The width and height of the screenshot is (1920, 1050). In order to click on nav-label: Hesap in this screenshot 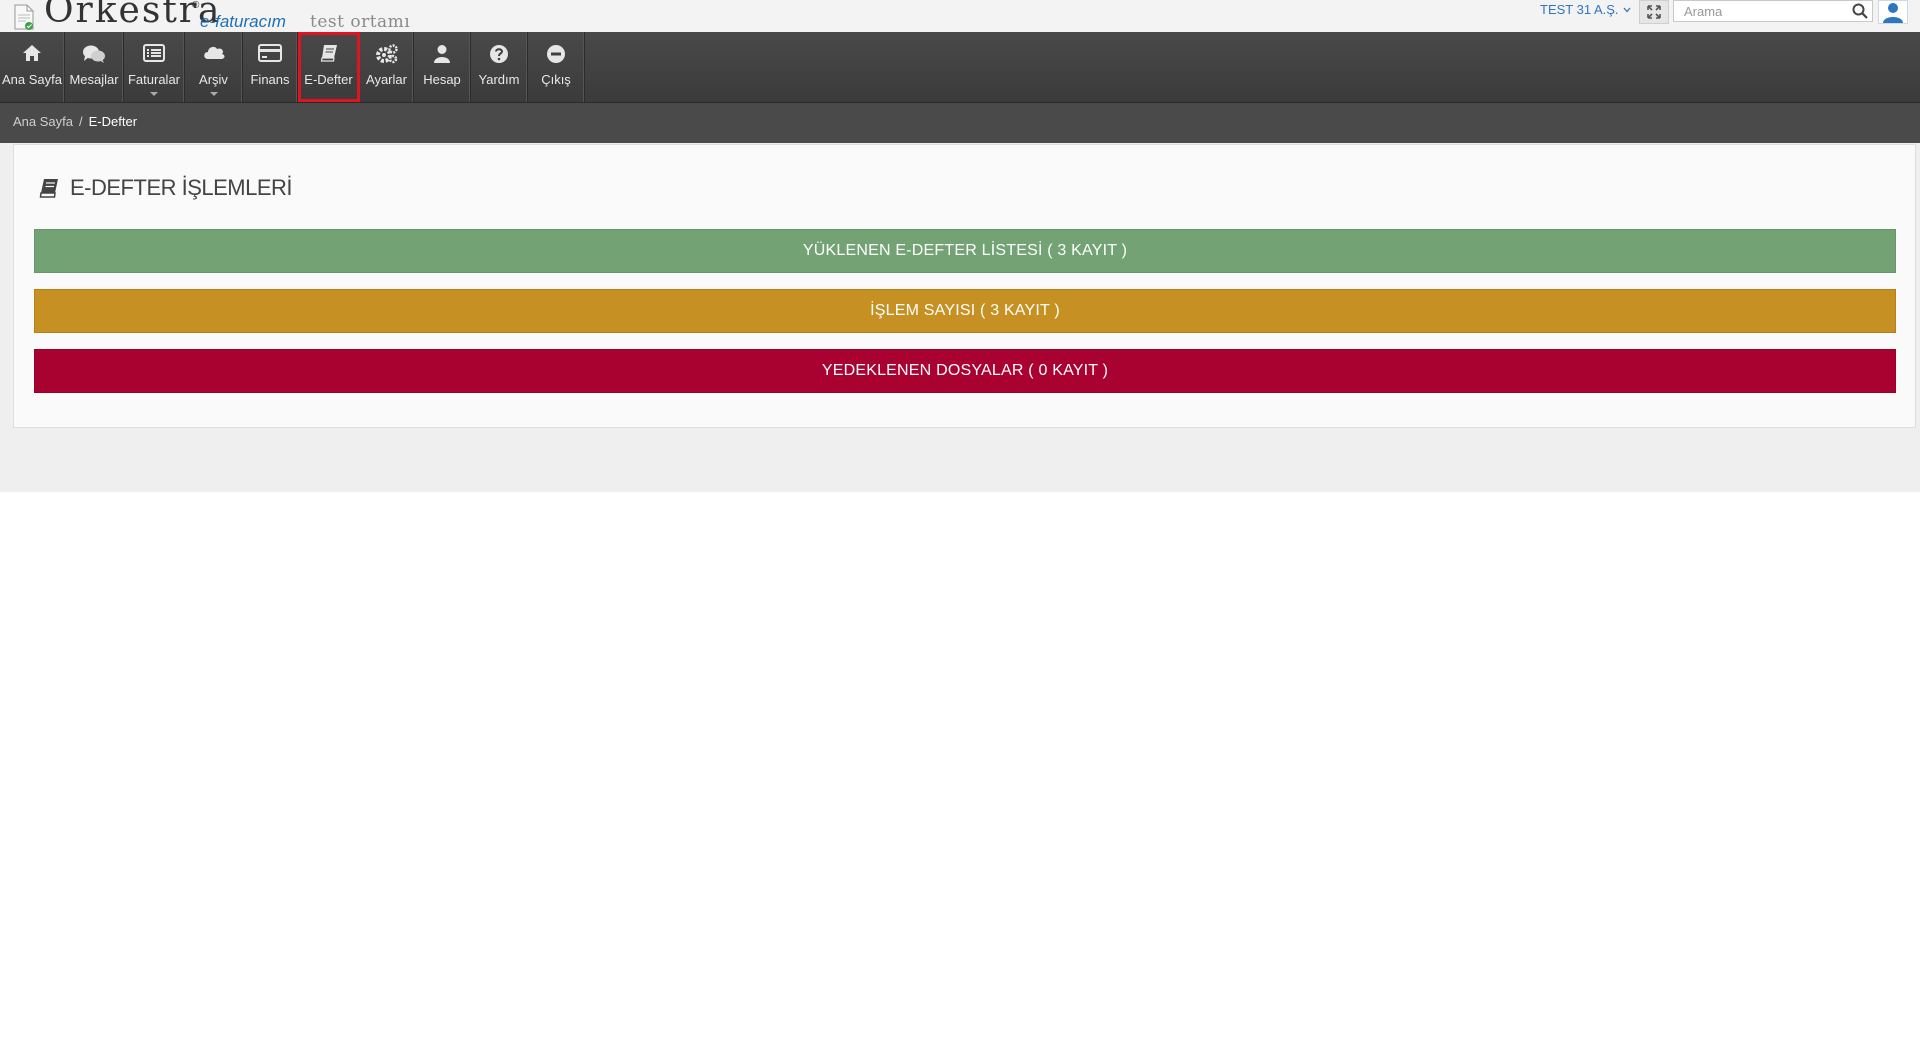, I will do `click(442, 79)`.